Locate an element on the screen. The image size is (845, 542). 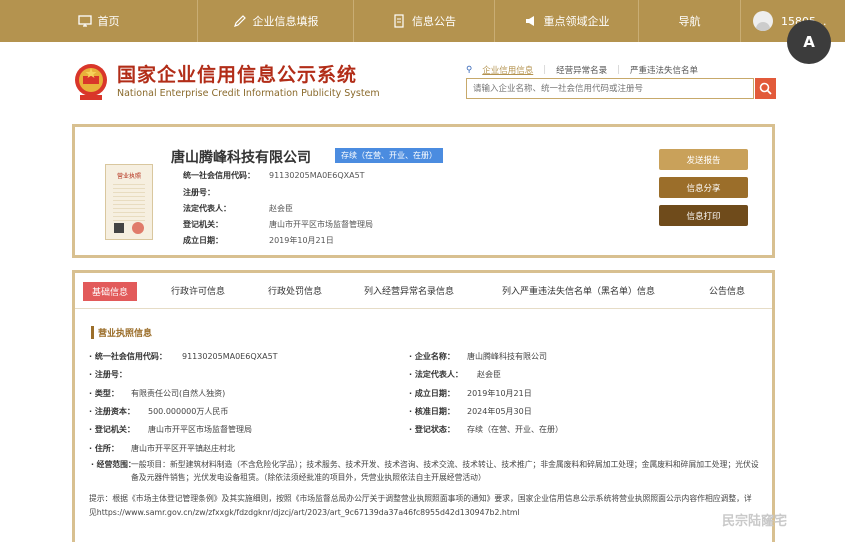
tab-blacklist: 严重违法失信名单 is located at coordinates (664, 70).